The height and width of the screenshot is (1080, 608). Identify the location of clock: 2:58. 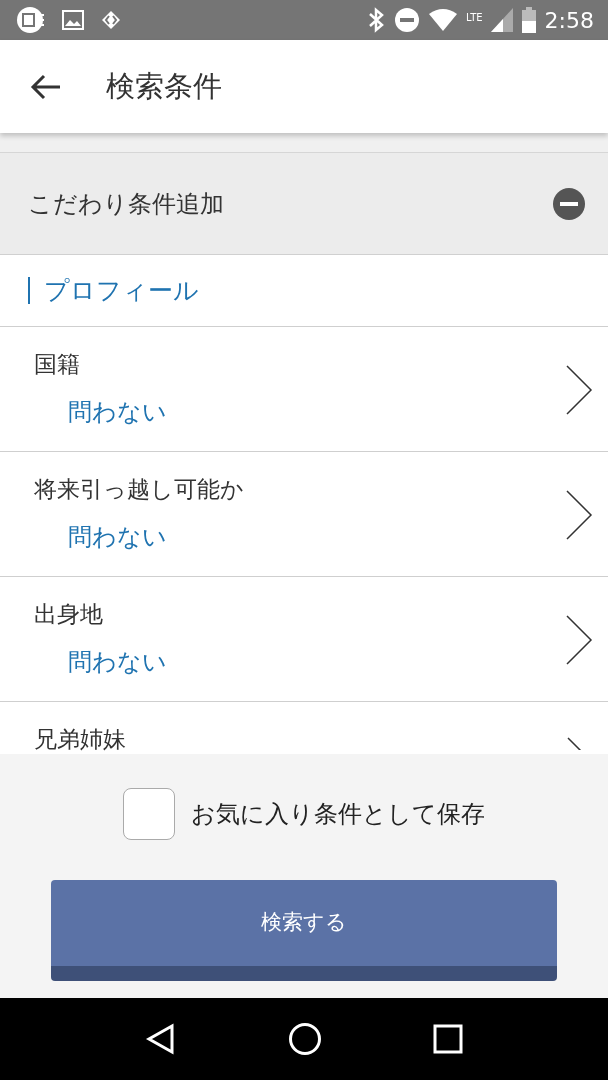
(569, 20).